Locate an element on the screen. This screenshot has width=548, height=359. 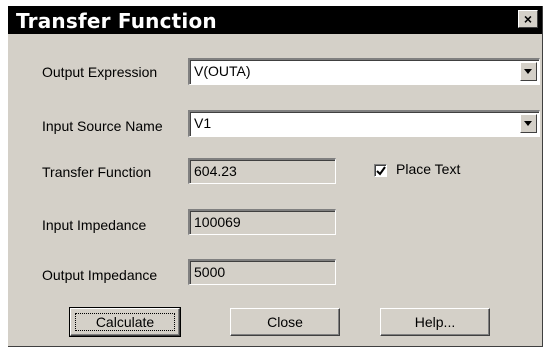
input-impedance-field: 100069 is located at coordinates (262, 222).